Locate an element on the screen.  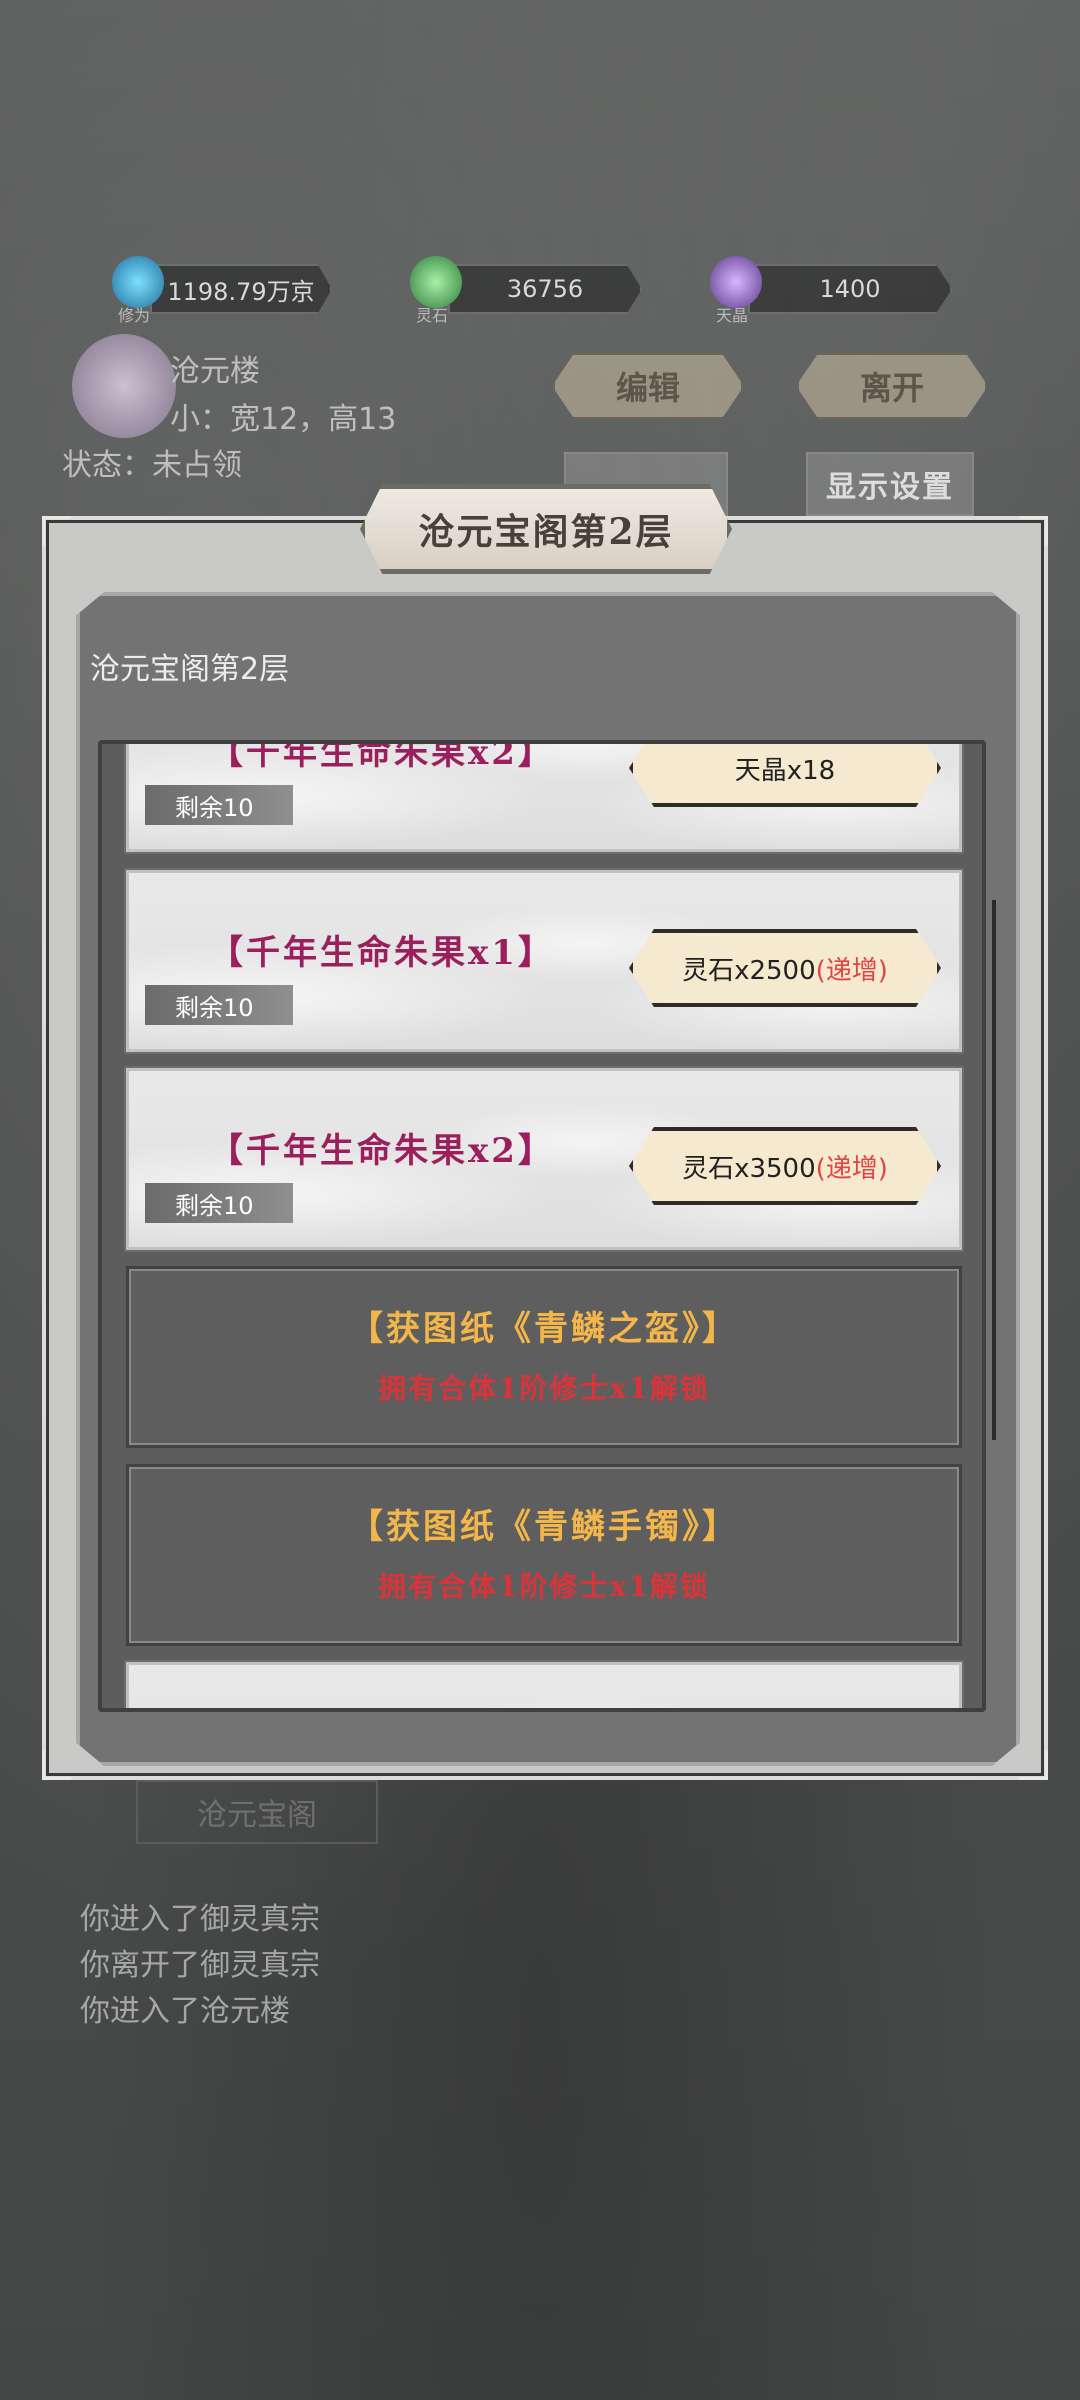
spirit-stone-resource: 36756 灵石 is located at coordinates (526, 290).